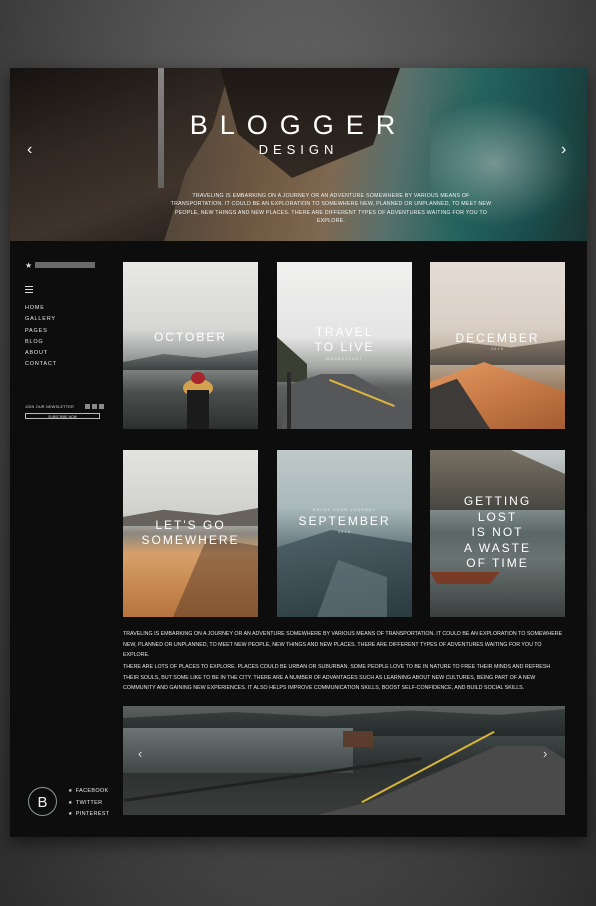 Image resolution: width=596 pixels, height=906 pixels. What do you see at coordinates (29, 290) in the screenshot?
I see `hamburger-menu-icon` at bounding box center [29, 290].